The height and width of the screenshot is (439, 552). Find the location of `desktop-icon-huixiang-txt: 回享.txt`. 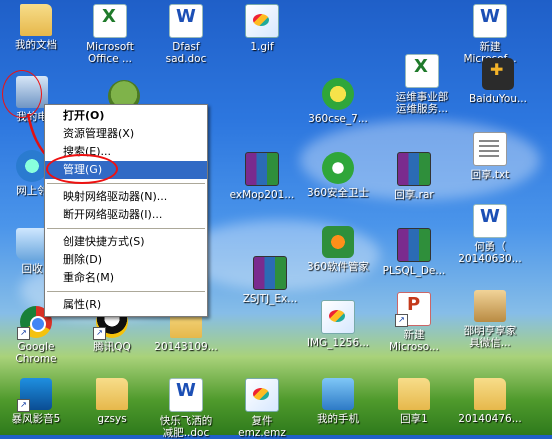

desktop-icon-huixiang-txt: 回享.txt is located at coordinates (490, 156).